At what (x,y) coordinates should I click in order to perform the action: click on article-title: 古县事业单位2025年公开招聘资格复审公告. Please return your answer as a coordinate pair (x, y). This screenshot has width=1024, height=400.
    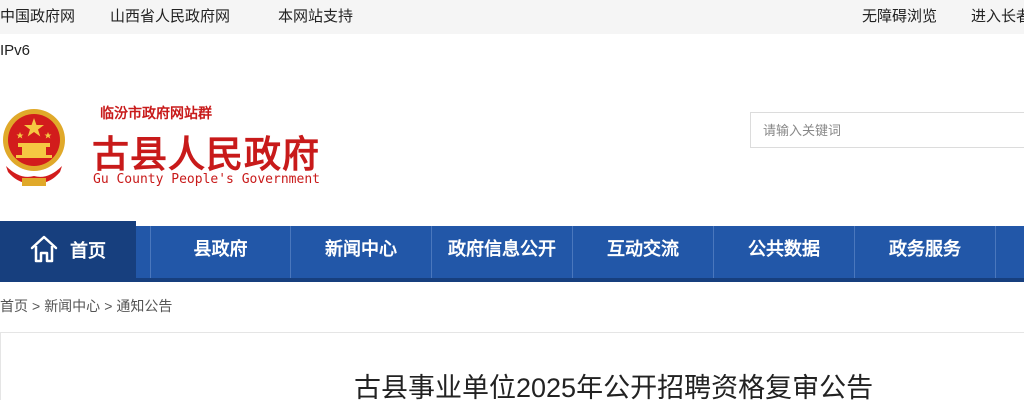
    Looking at the image, I should click on (614, 386).